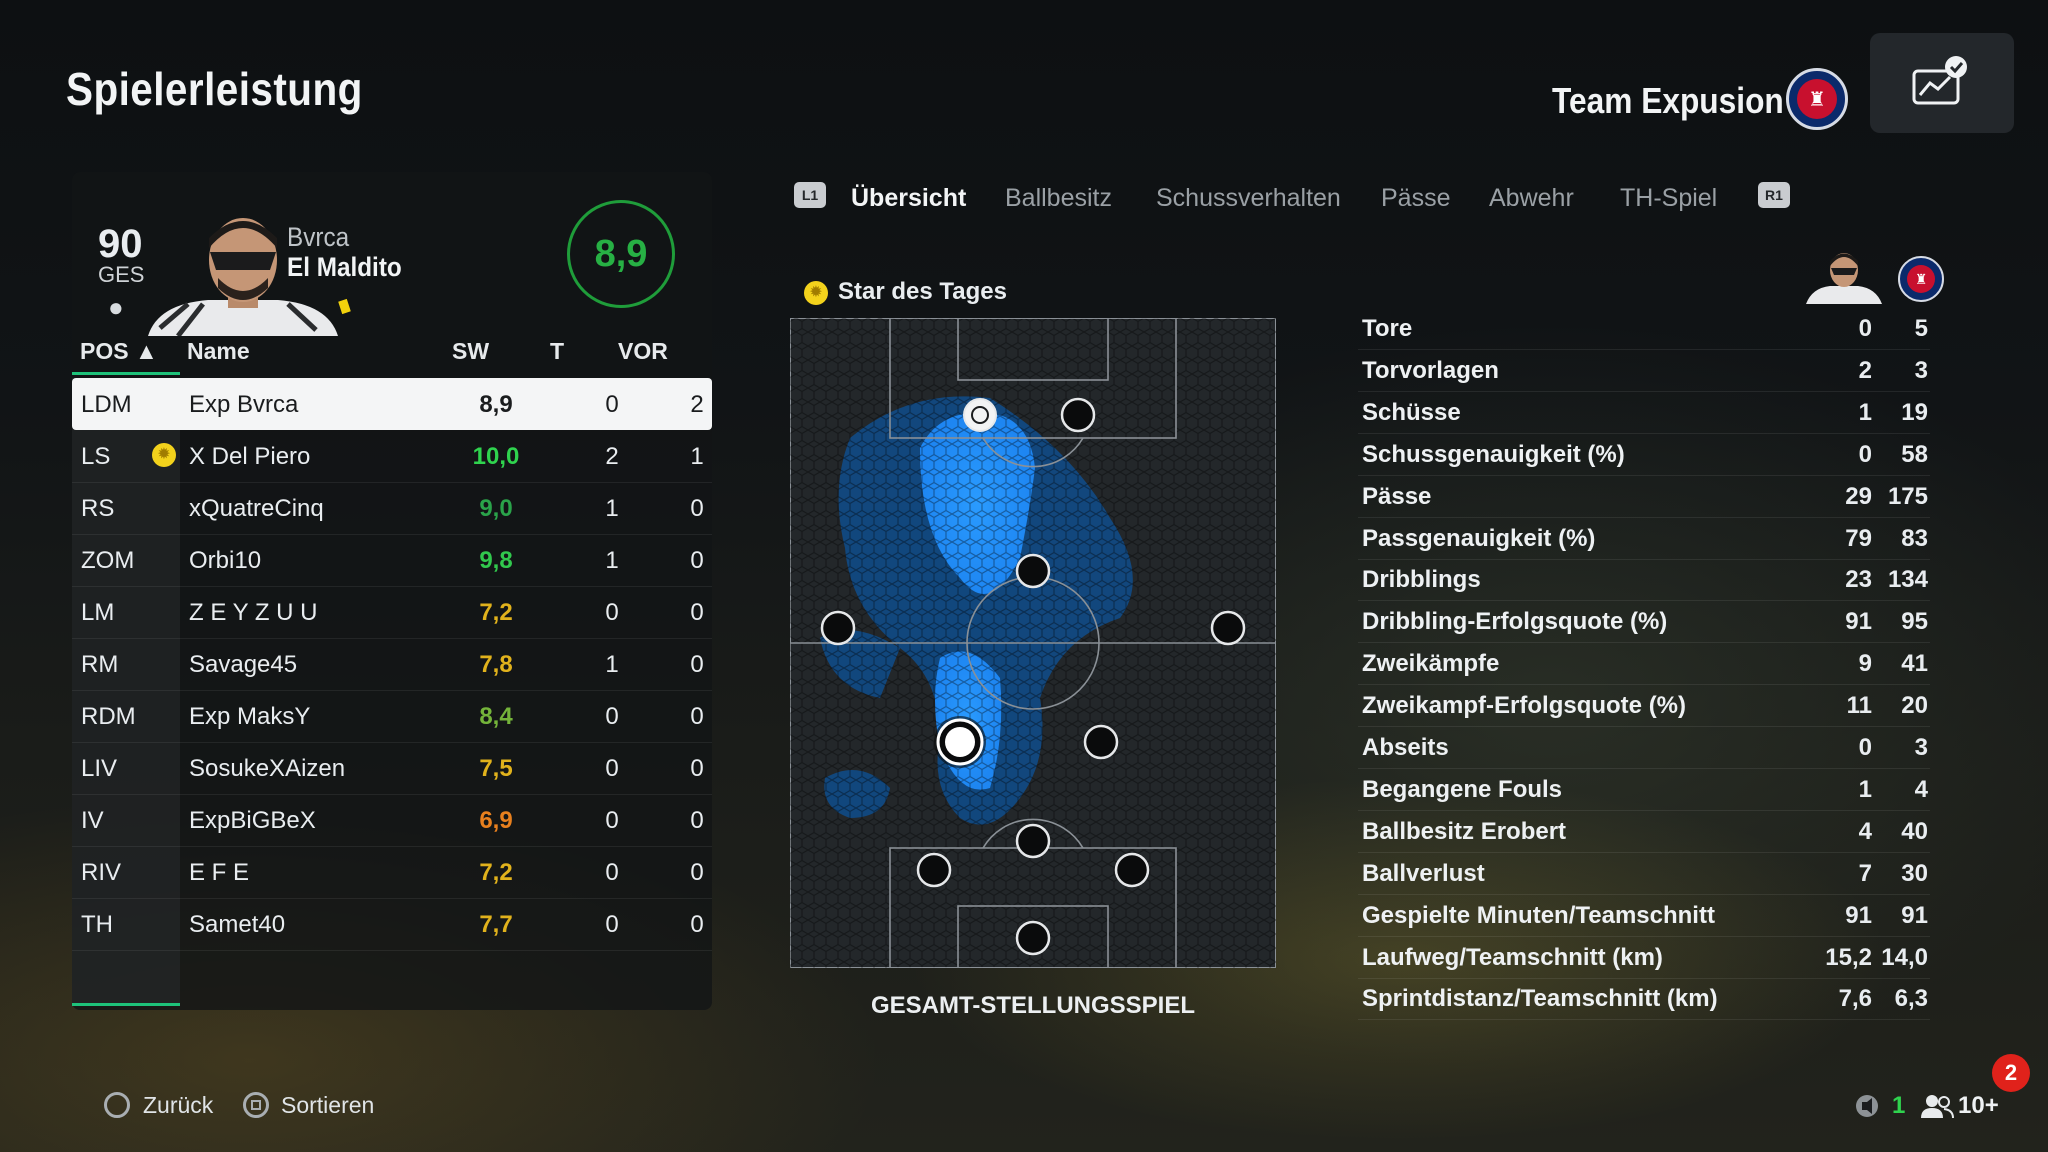 This screenshot has width=2048, height=1152. Describe the element at coordinates (908, 198) in the screenshot. I see `tab-uebersicht: Übersicht` at that location.